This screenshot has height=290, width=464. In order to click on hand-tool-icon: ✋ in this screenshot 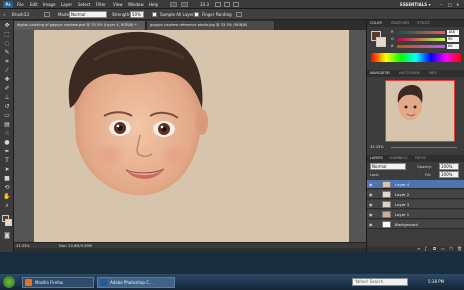, I will do `click(7, 197)`.